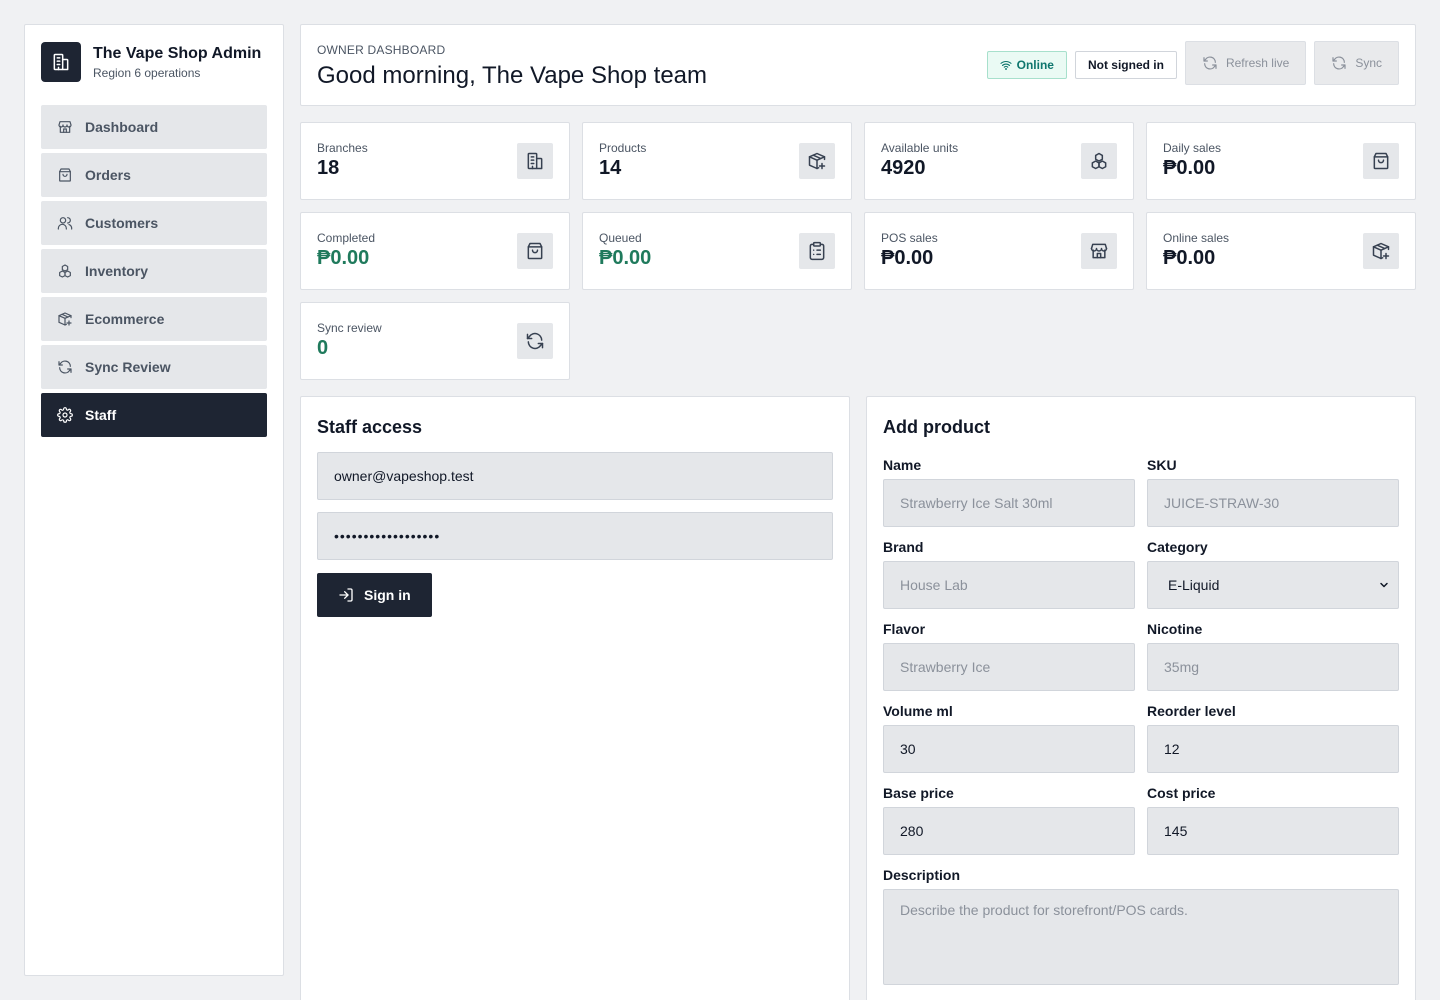 The height and width of the screenshot is (1000, 1440). What do you see at coordinates (999, 161) in the screenshot?
I see `stat-card-available-units: Available units 4920` at bounding box center [999, 161].